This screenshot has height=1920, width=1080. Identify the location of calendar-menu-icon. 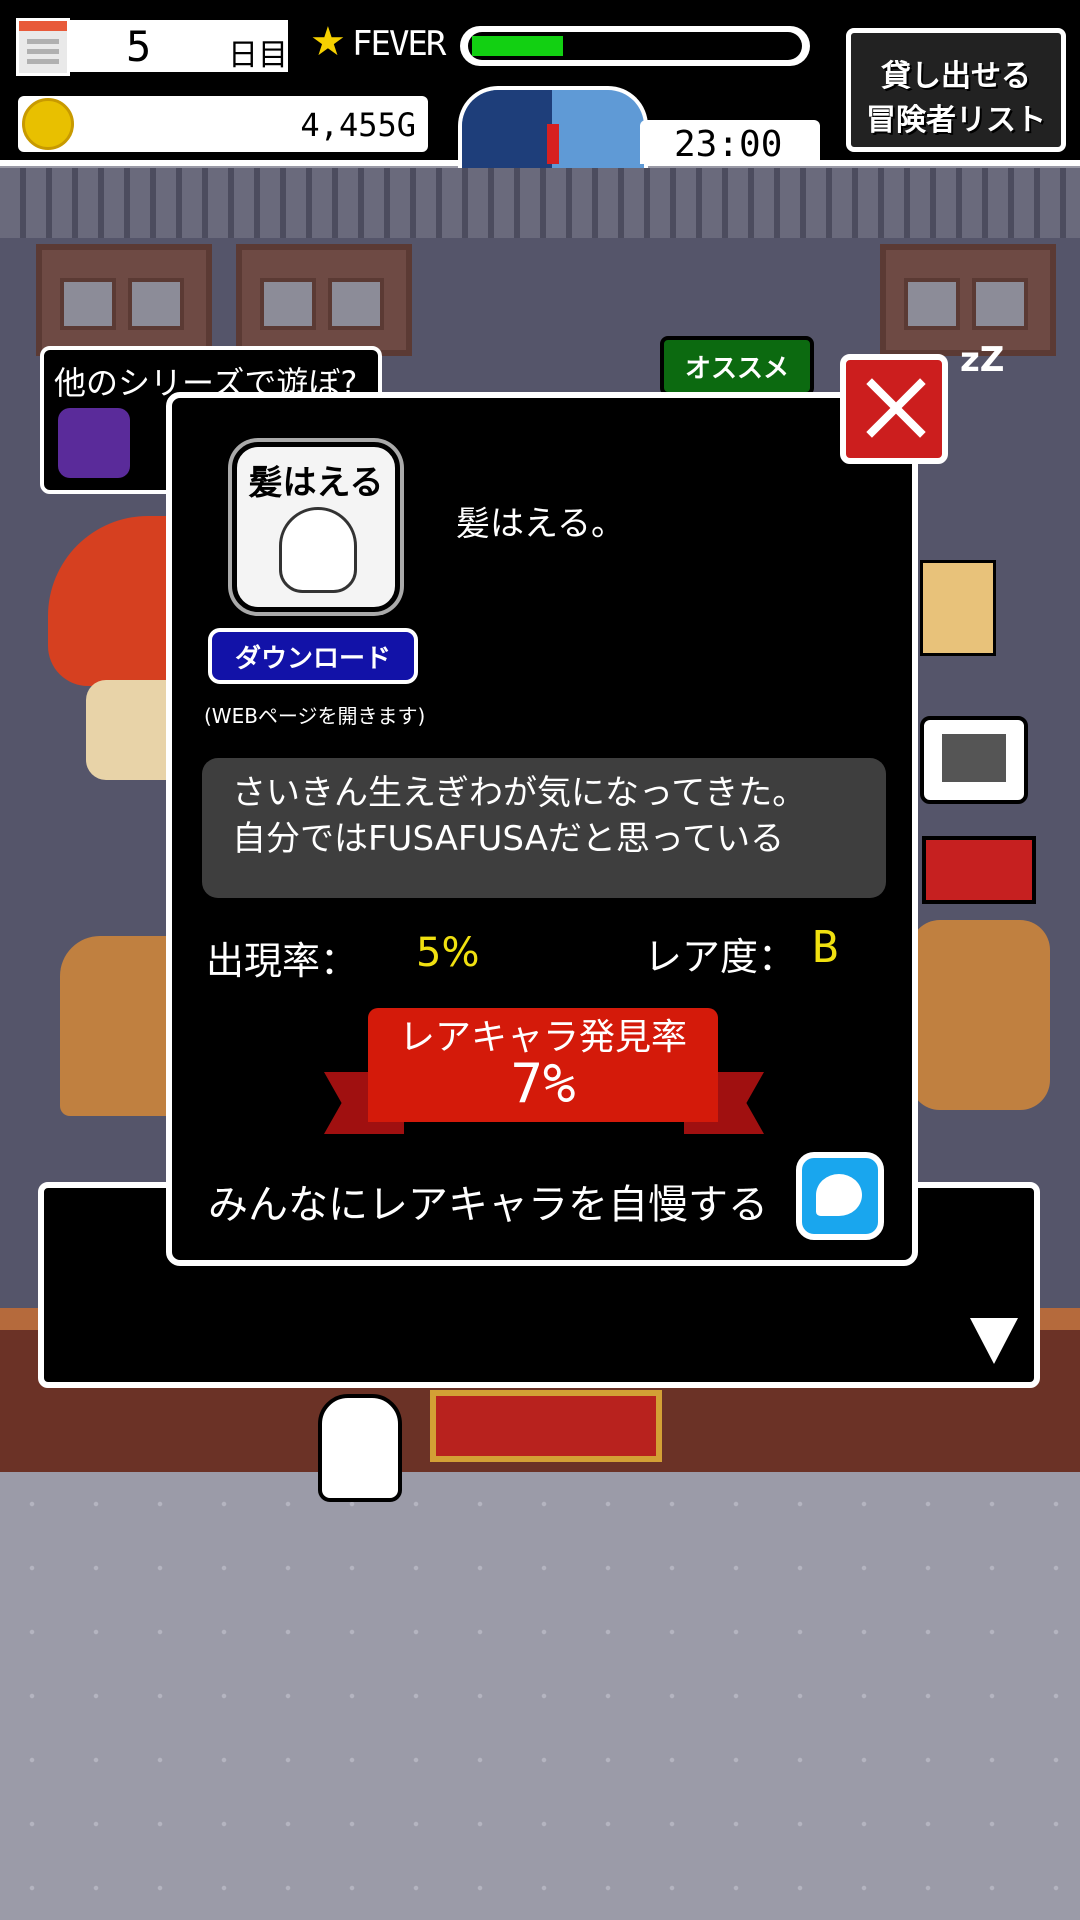
(43, 47).